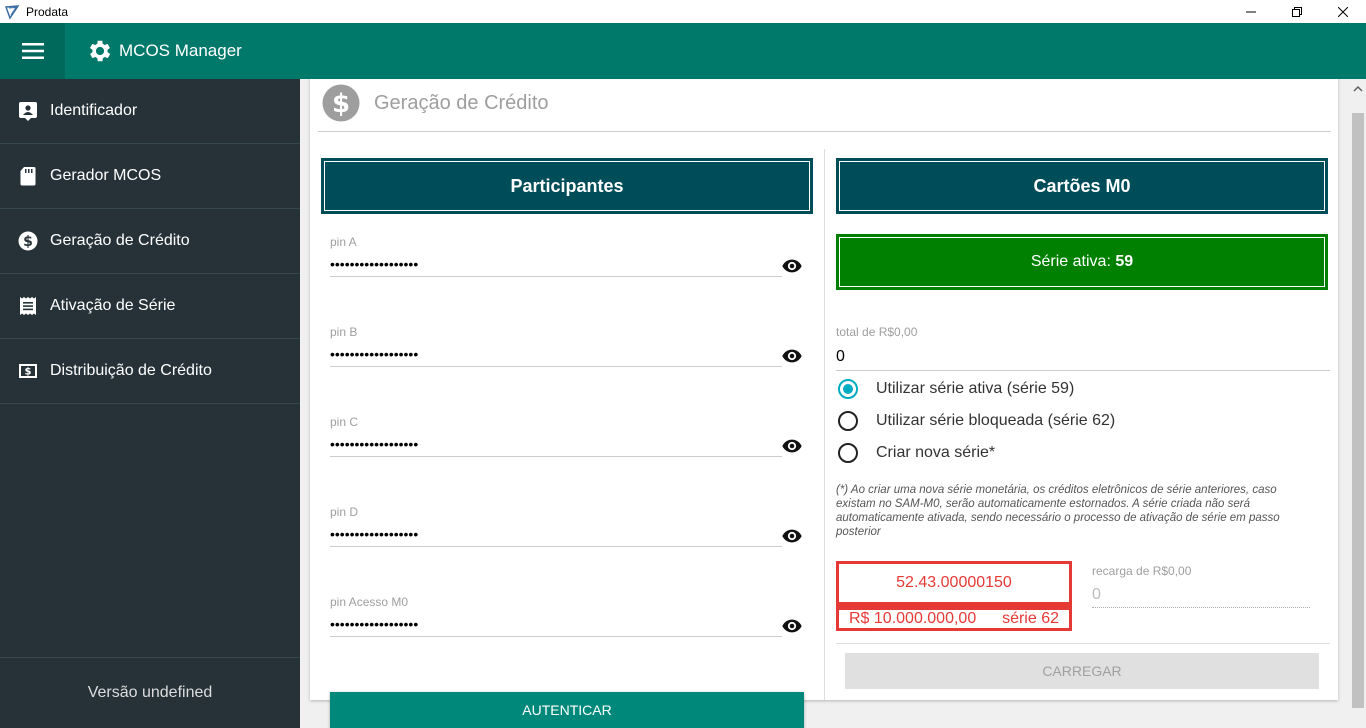  I want to click on pin-b-field: pin B ••••••••••••••••••, so click(556, 346).